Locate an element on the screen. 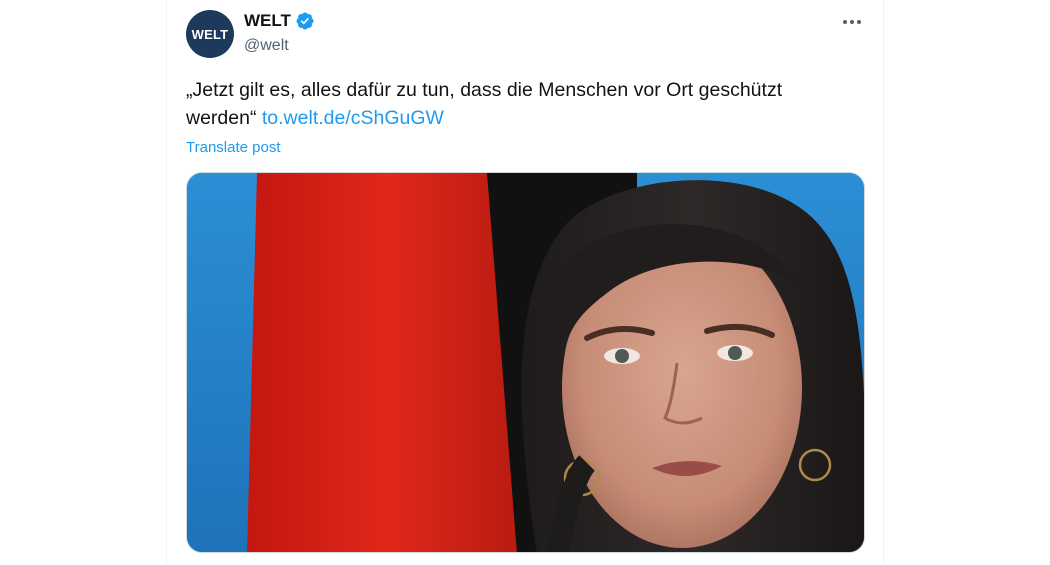  more-options-button is located at coordinates (852, 22).